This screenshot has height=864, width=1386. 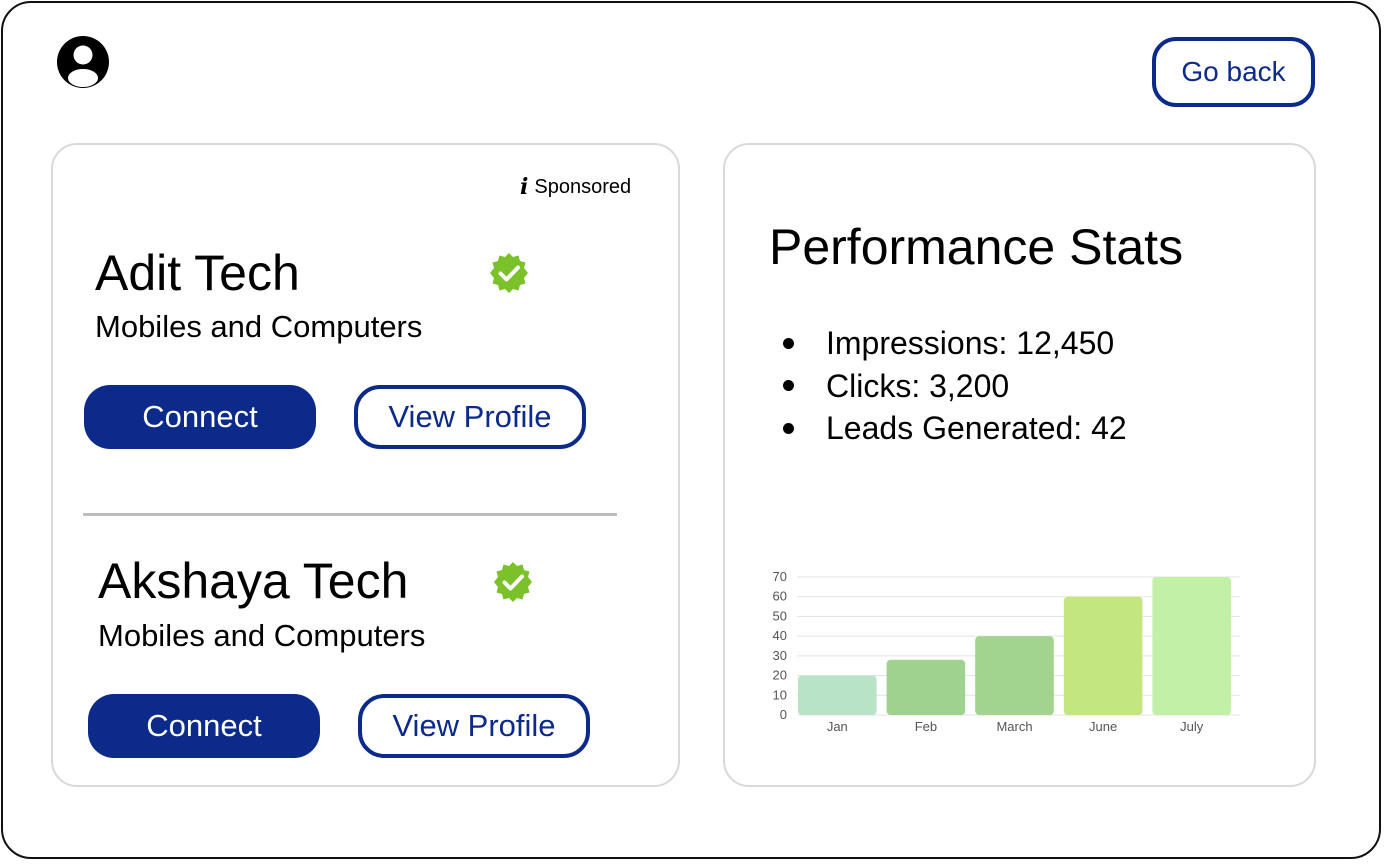 I want to click on y-tick-label: 20, so click(x=780, y=675).